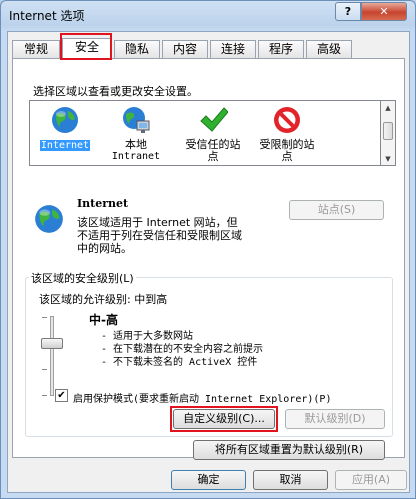 Image resolution: width=416 pixels, height=499 pixels. I want to click on tab-general: 常规, so click(36, 49).